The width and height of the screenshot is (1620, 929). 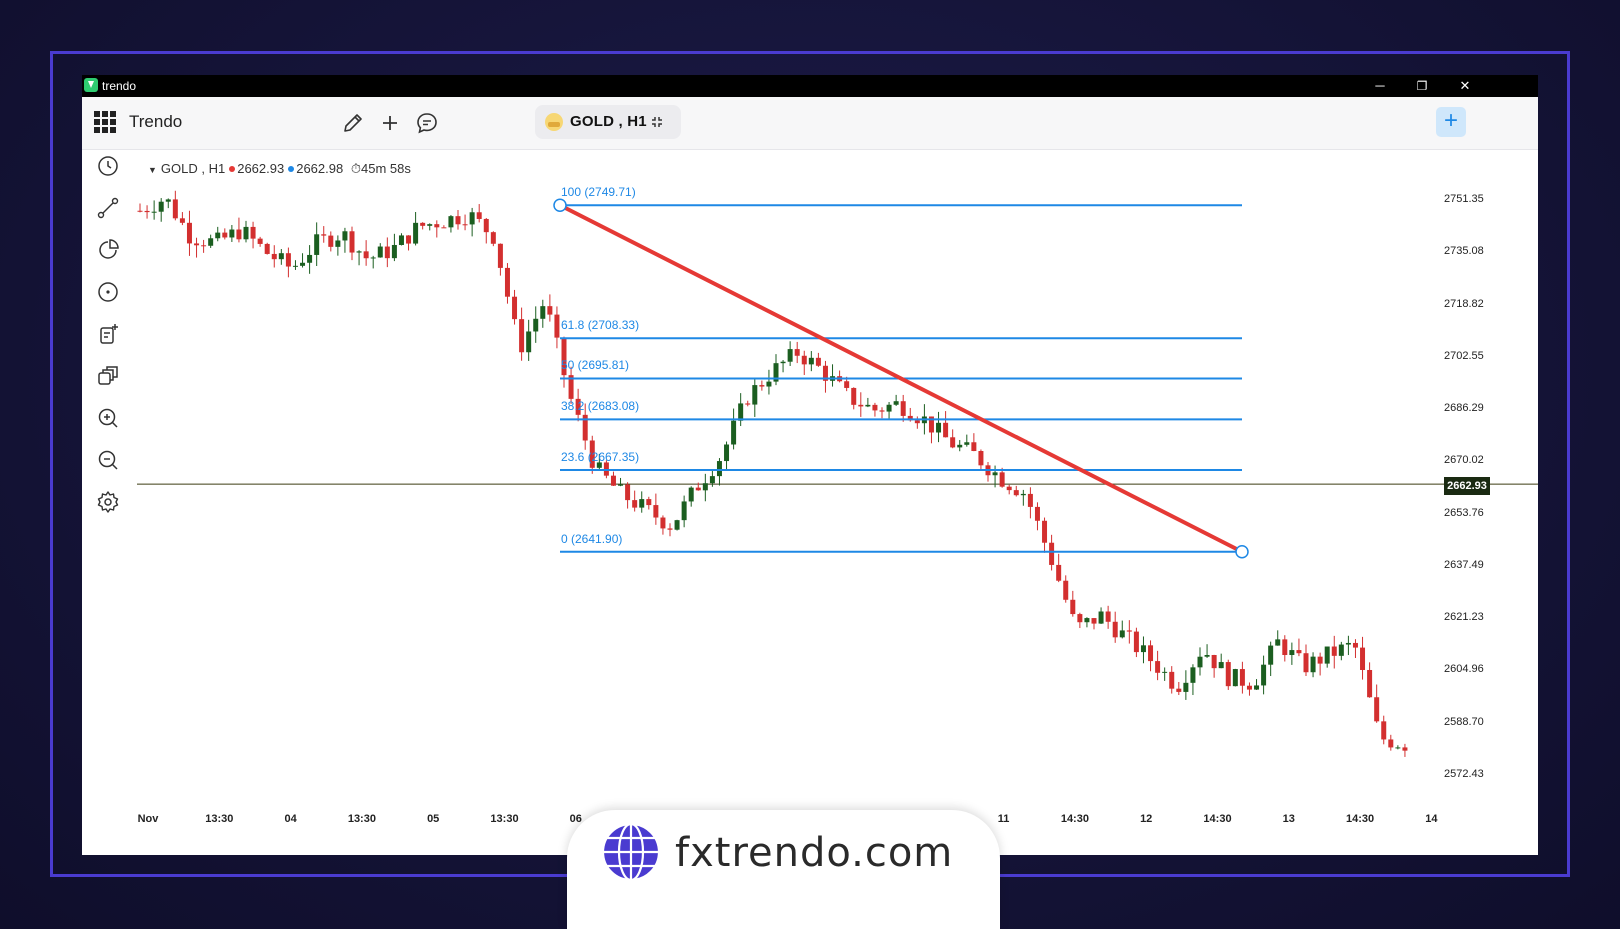 What do you see at coordinates (355, 168) in the screenshot?
I see `timer-icon: ⏱` at bounding box center [355, 168].